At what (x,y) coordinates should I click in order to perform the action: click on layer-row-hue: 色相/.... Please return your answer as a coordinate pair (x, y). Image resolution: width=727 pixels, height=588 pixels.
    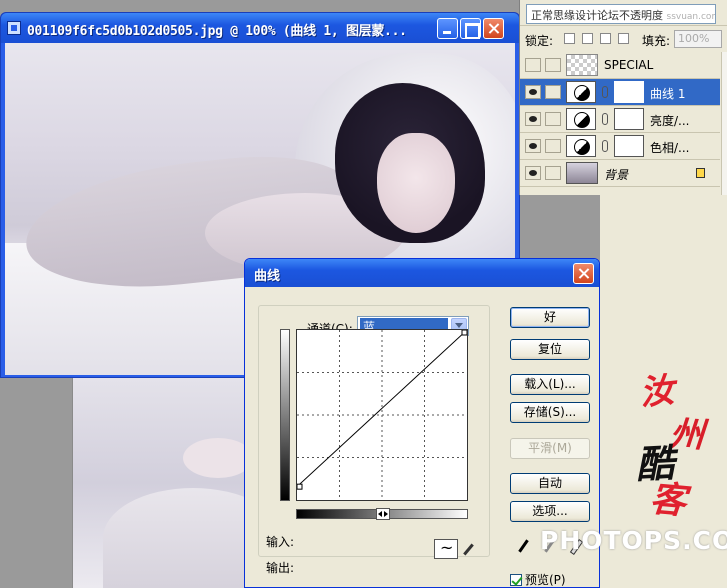
    Looking at the image, I should click on (620, 146).